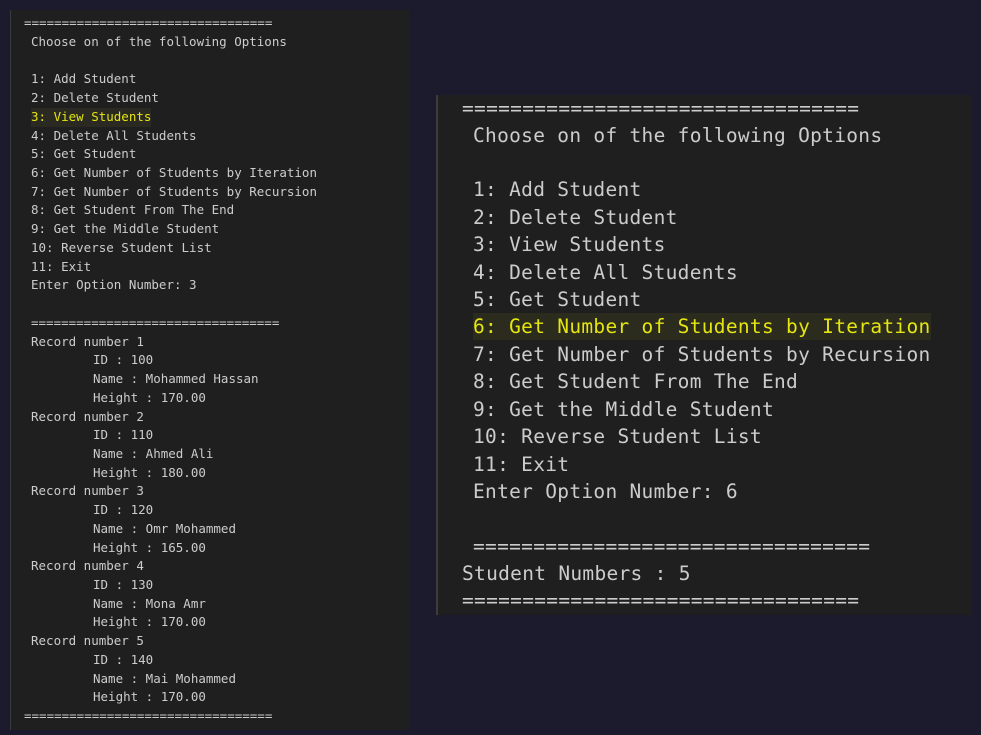 The image size is (981, 735). Describe the element at coordinates (164, 678) in the screenshot. I see `record-name: Name : Mai Mohammed` at that location.